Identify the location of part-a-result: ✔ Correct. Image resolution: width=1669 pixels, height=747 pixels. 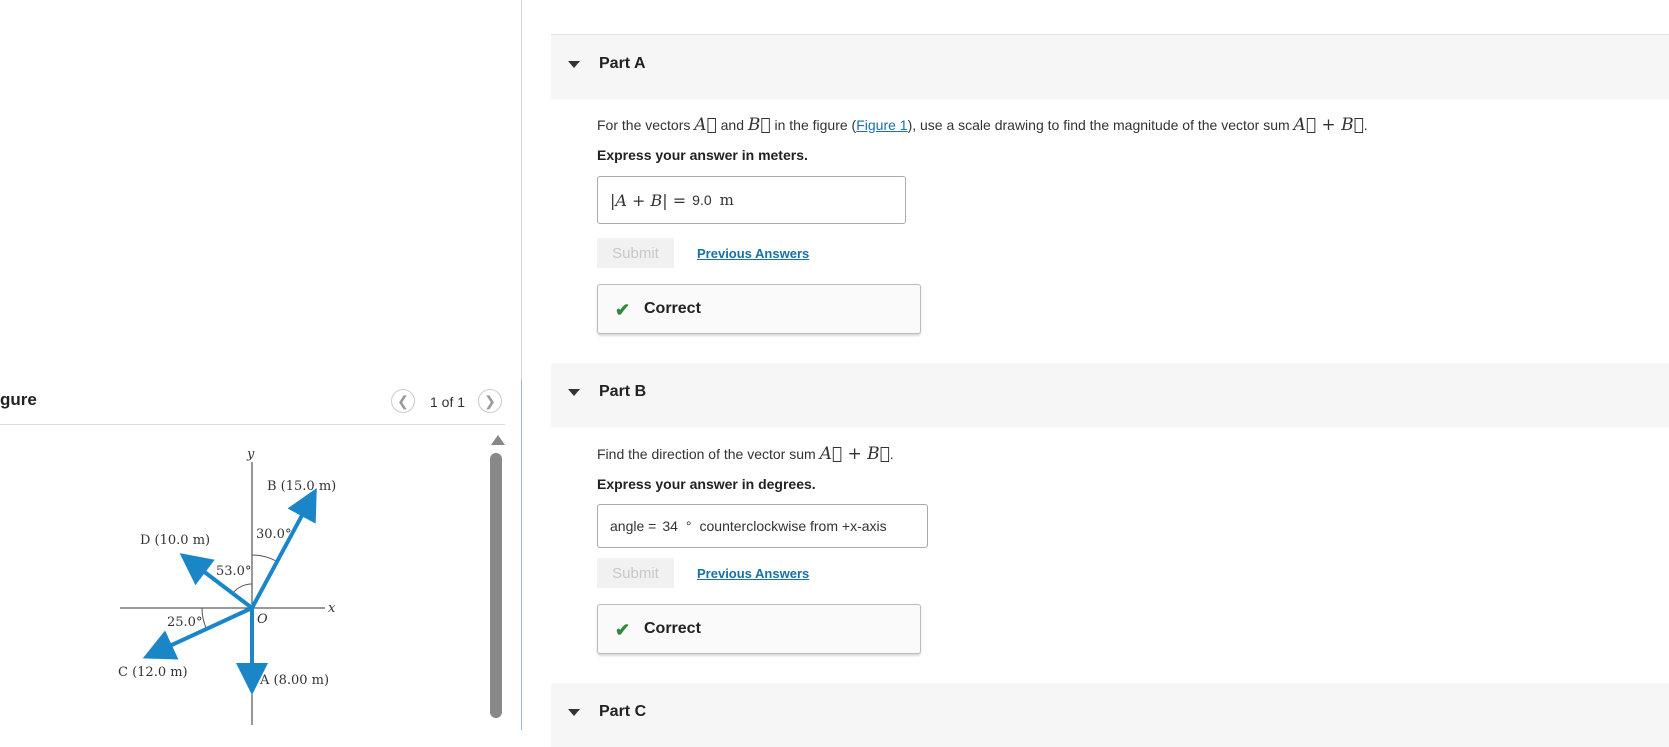
(759, 309).